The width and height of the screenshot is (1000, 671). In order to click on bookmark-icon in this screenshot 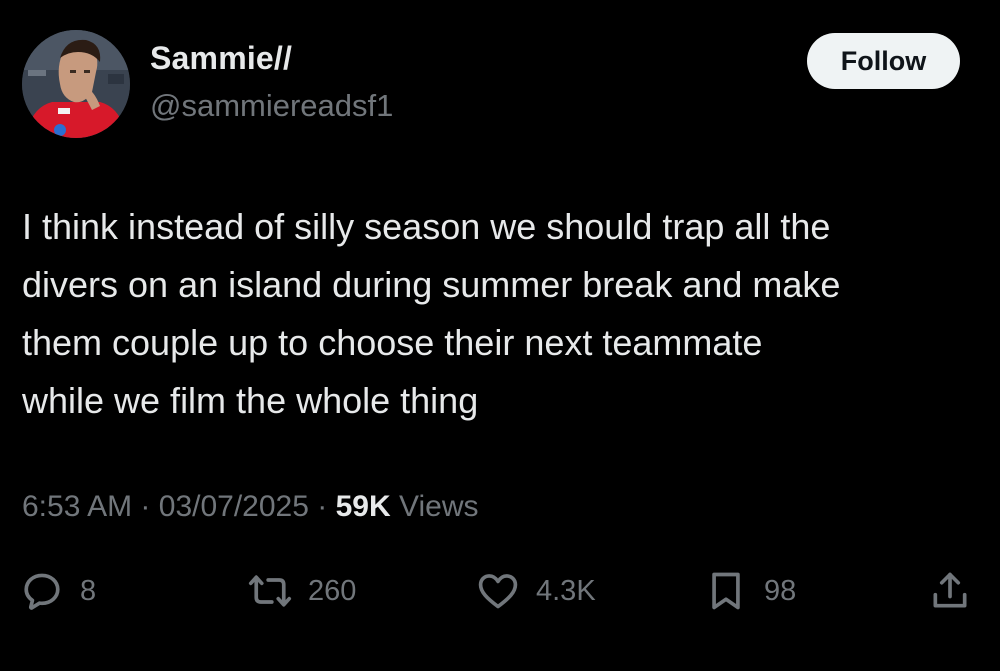, I will do `click(726, 591)`.